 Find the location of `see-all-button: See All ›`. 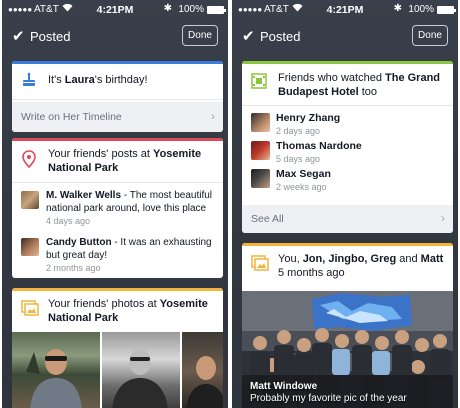

see-all-button: See All › is located at coordinates (347, 219).